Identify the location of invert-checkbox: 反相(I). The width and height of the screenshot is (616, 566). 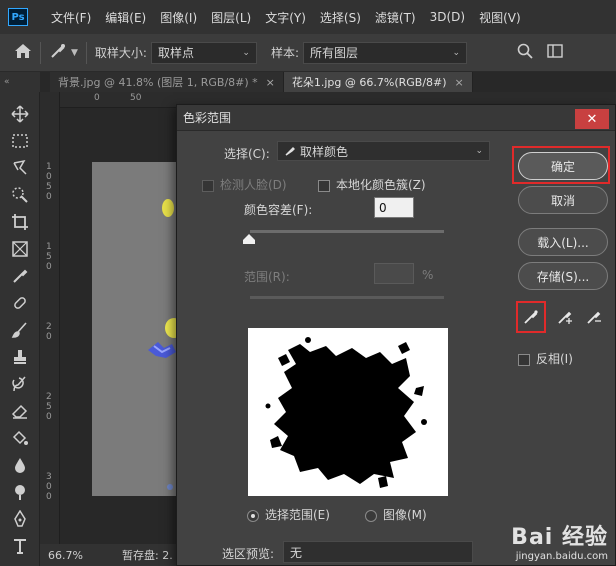
(545, 358).